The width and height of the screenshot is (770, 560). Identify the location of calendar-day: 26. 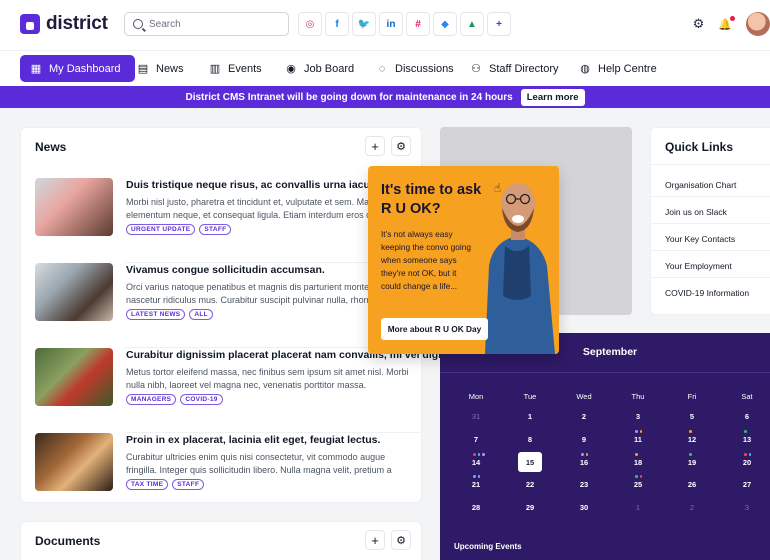
(692, 484).